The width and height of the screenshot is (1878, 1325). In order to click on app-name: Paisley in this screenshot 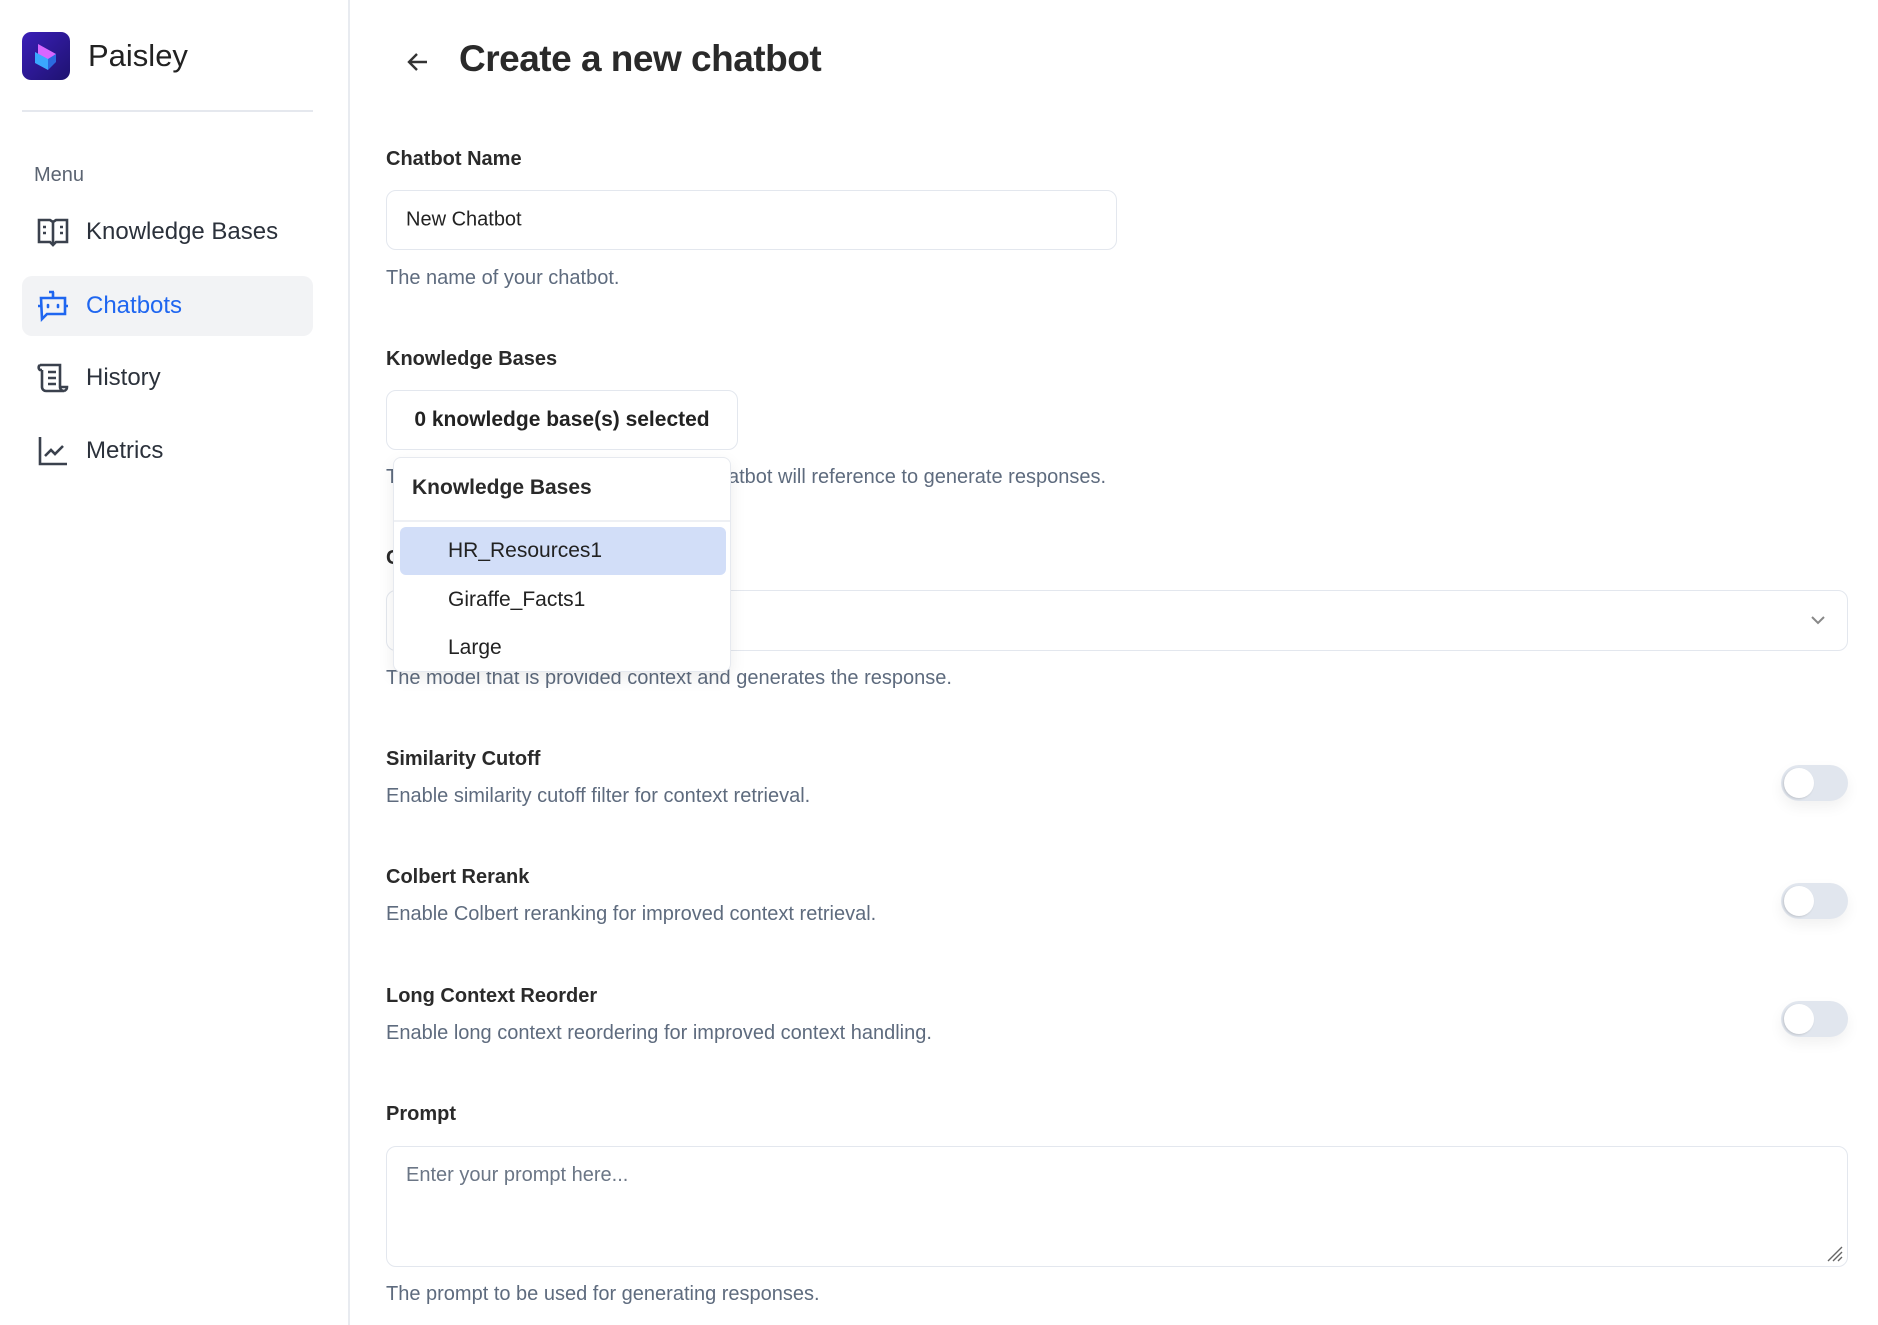, I will do `click(138, 55)`.